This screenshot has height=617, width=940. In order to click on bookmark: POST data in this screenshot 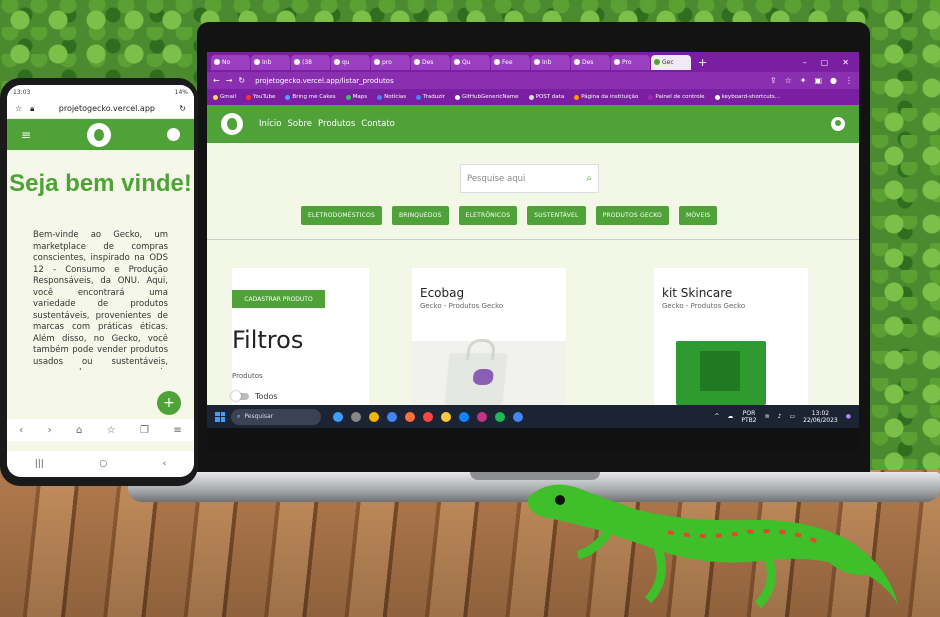, I will do `click(546, 97)`.